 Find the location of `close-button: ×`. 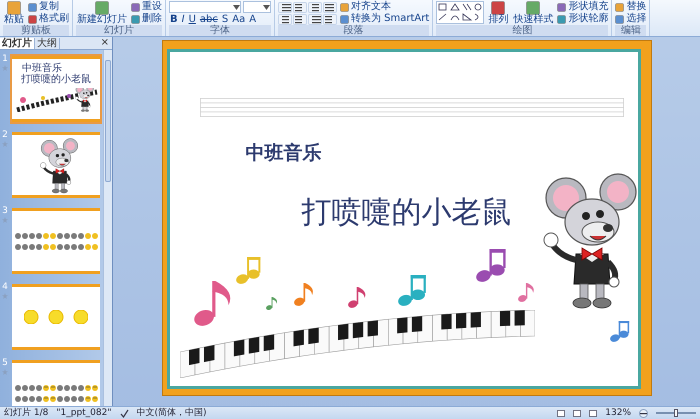

close-button: × is located at coordinates (105, 43).